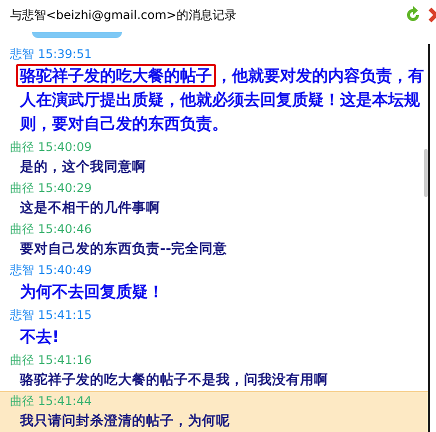 Image resolution: width=436 pixels, height=432 pixels. Describe the element at coordinates (413, 15) in the screenshot. I see `refresh-icon` at that location.